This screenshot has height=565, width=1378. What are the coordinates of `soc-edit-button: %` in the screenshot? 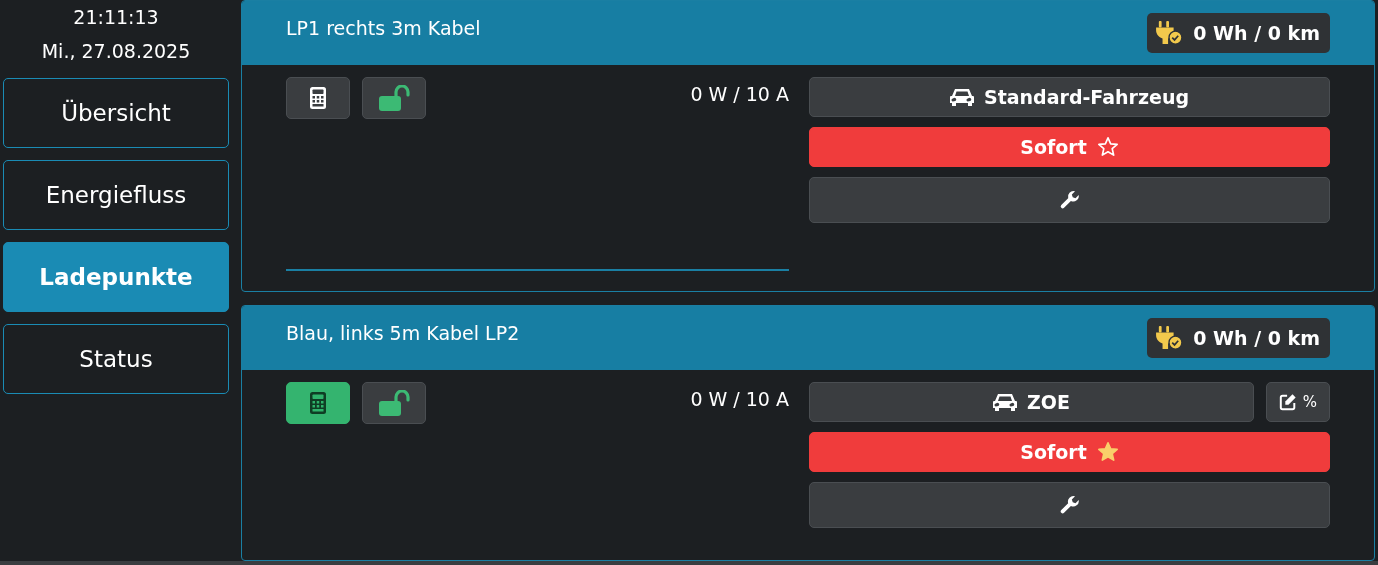 It's located at (1298, 402).